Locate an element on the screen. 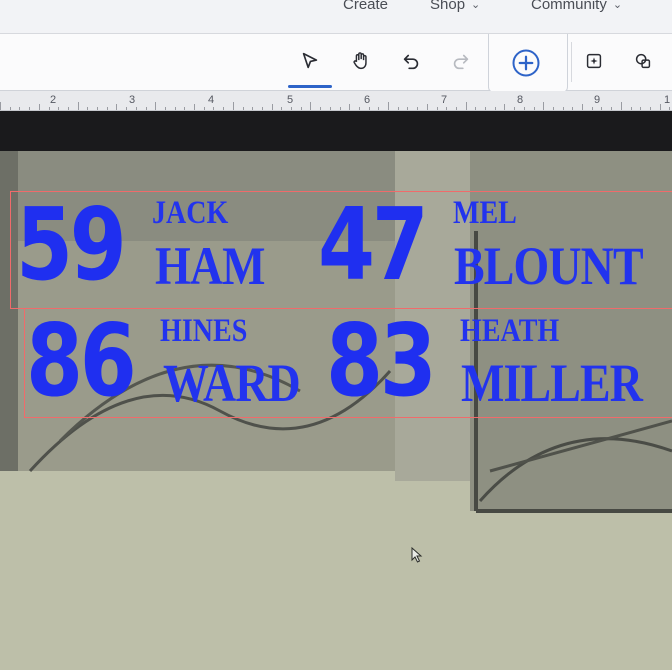 This screenshot has width=672, height=670. redo-button is located at coordinates (461, 61).